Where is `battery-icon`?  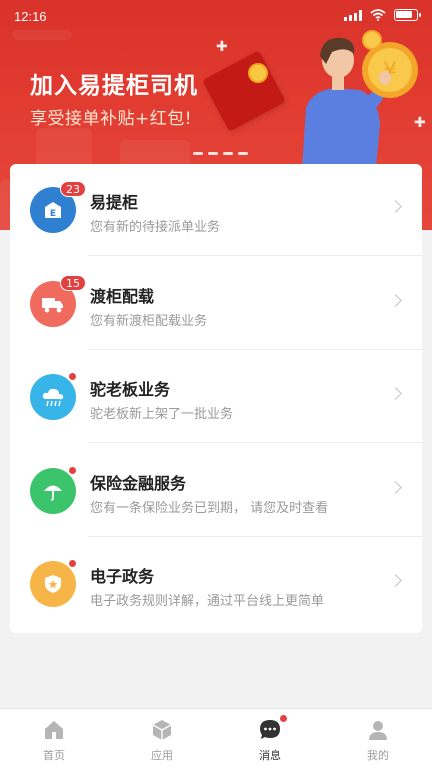 battery-icon is located at coordinates (407, 15).